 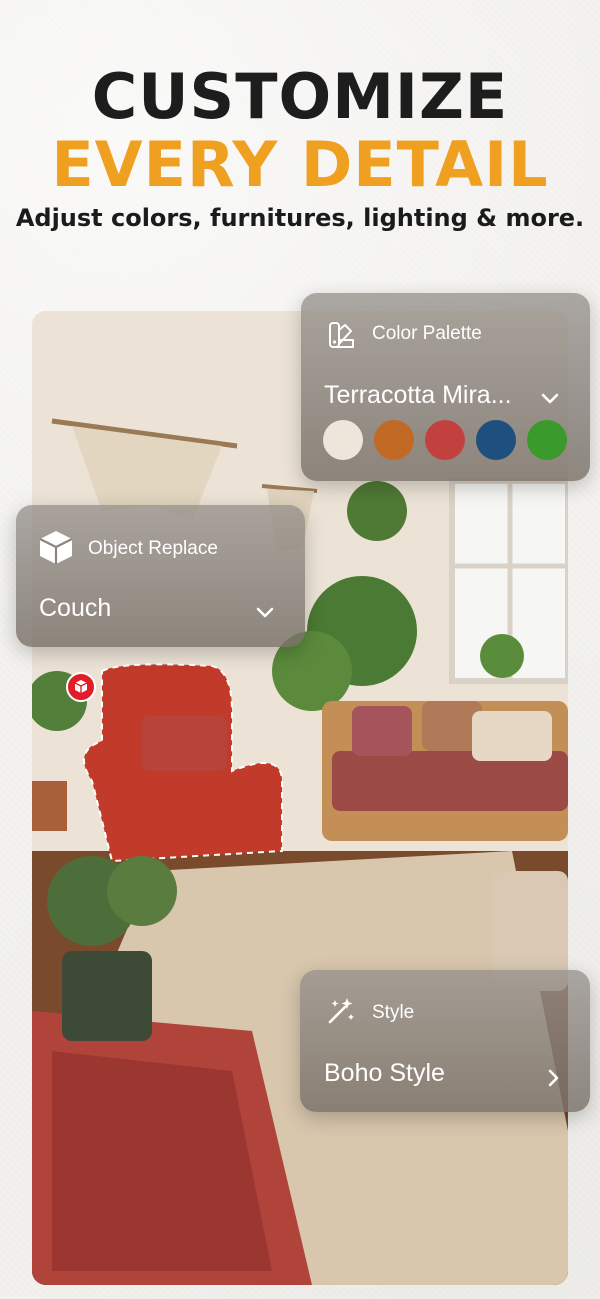 I want to click on cube-badge-icon, so click(x=81, y=686).